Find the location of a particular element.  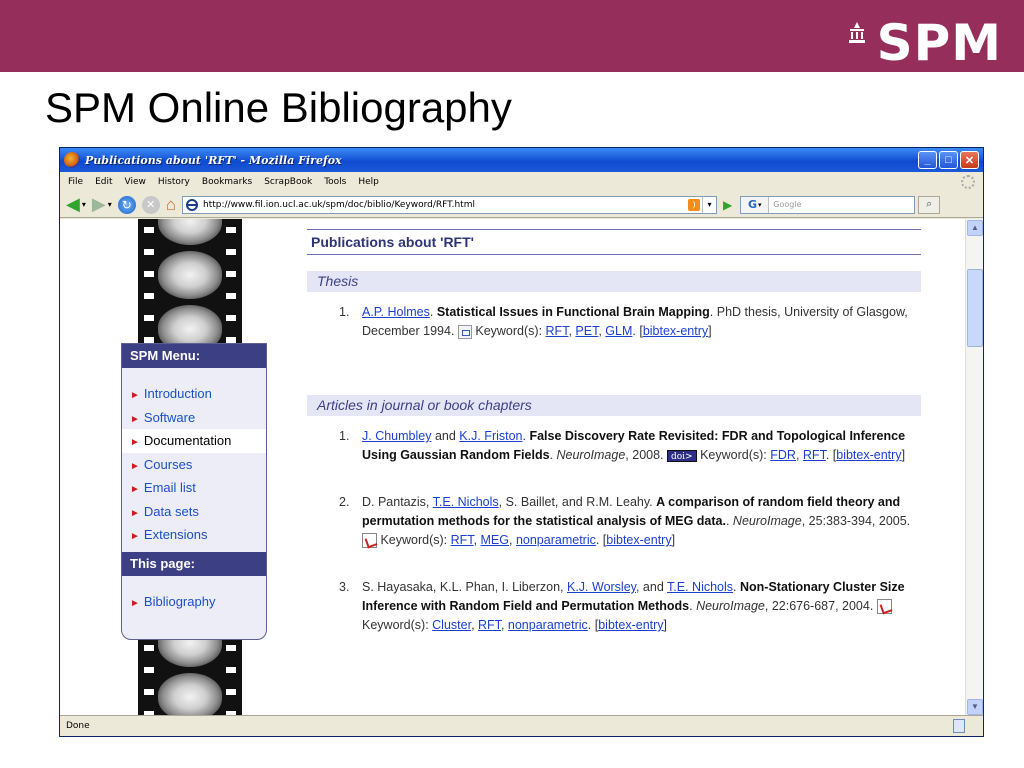

forward-icon: ▶ is located at coordinates (99, 204).